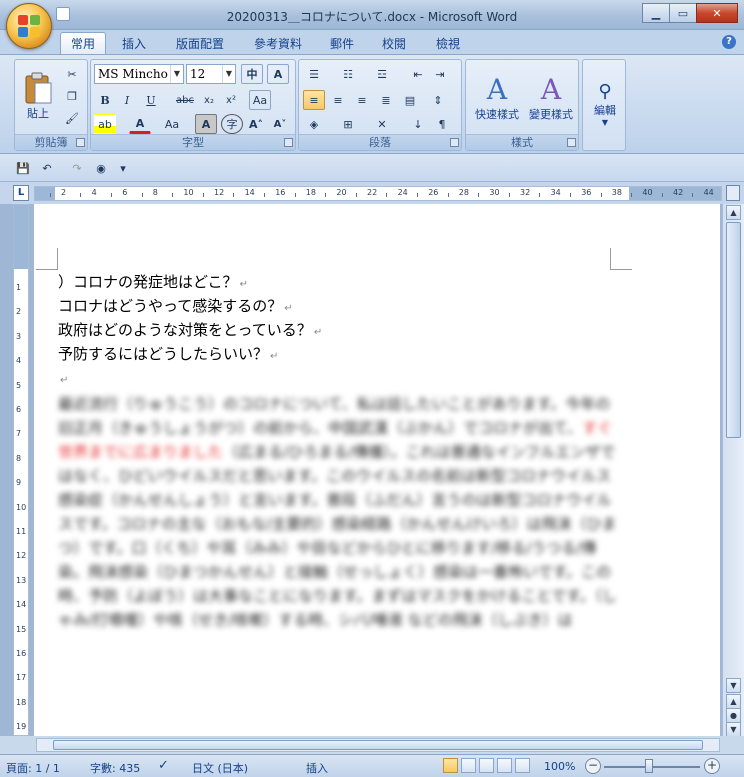 This screenshot has height=777, width=744. Describe the element at coordinates (649, 766) in the screenshot. I see `zoom-slider-thumb` at that location.